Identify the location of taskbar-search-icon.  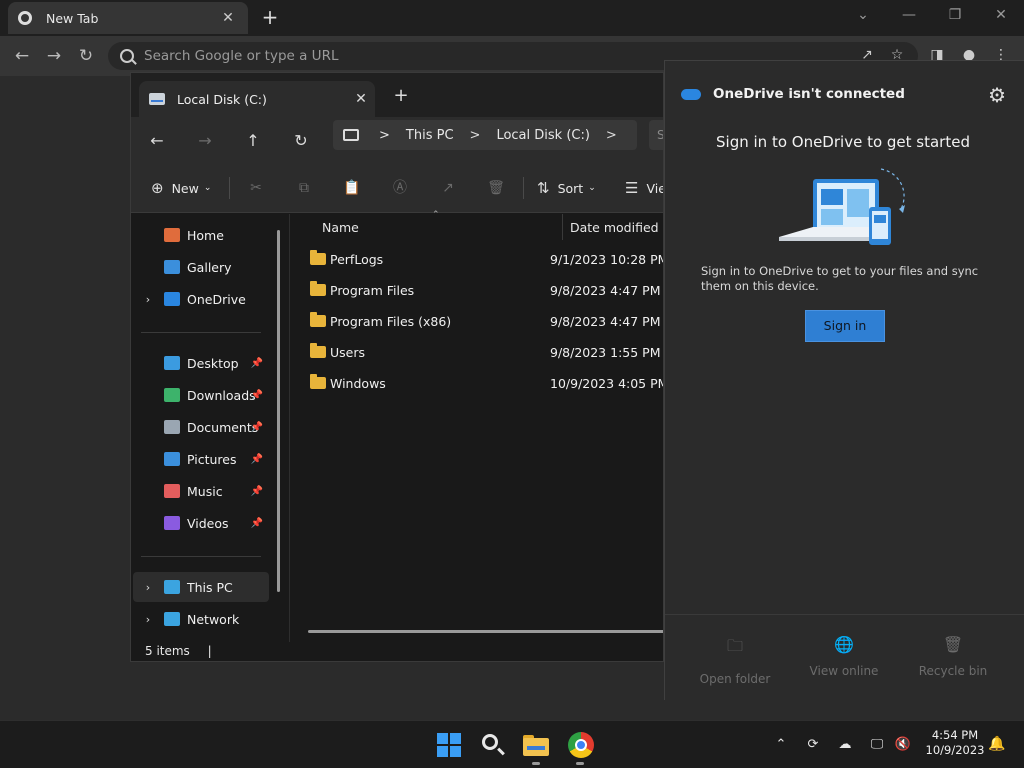
(493, 745).